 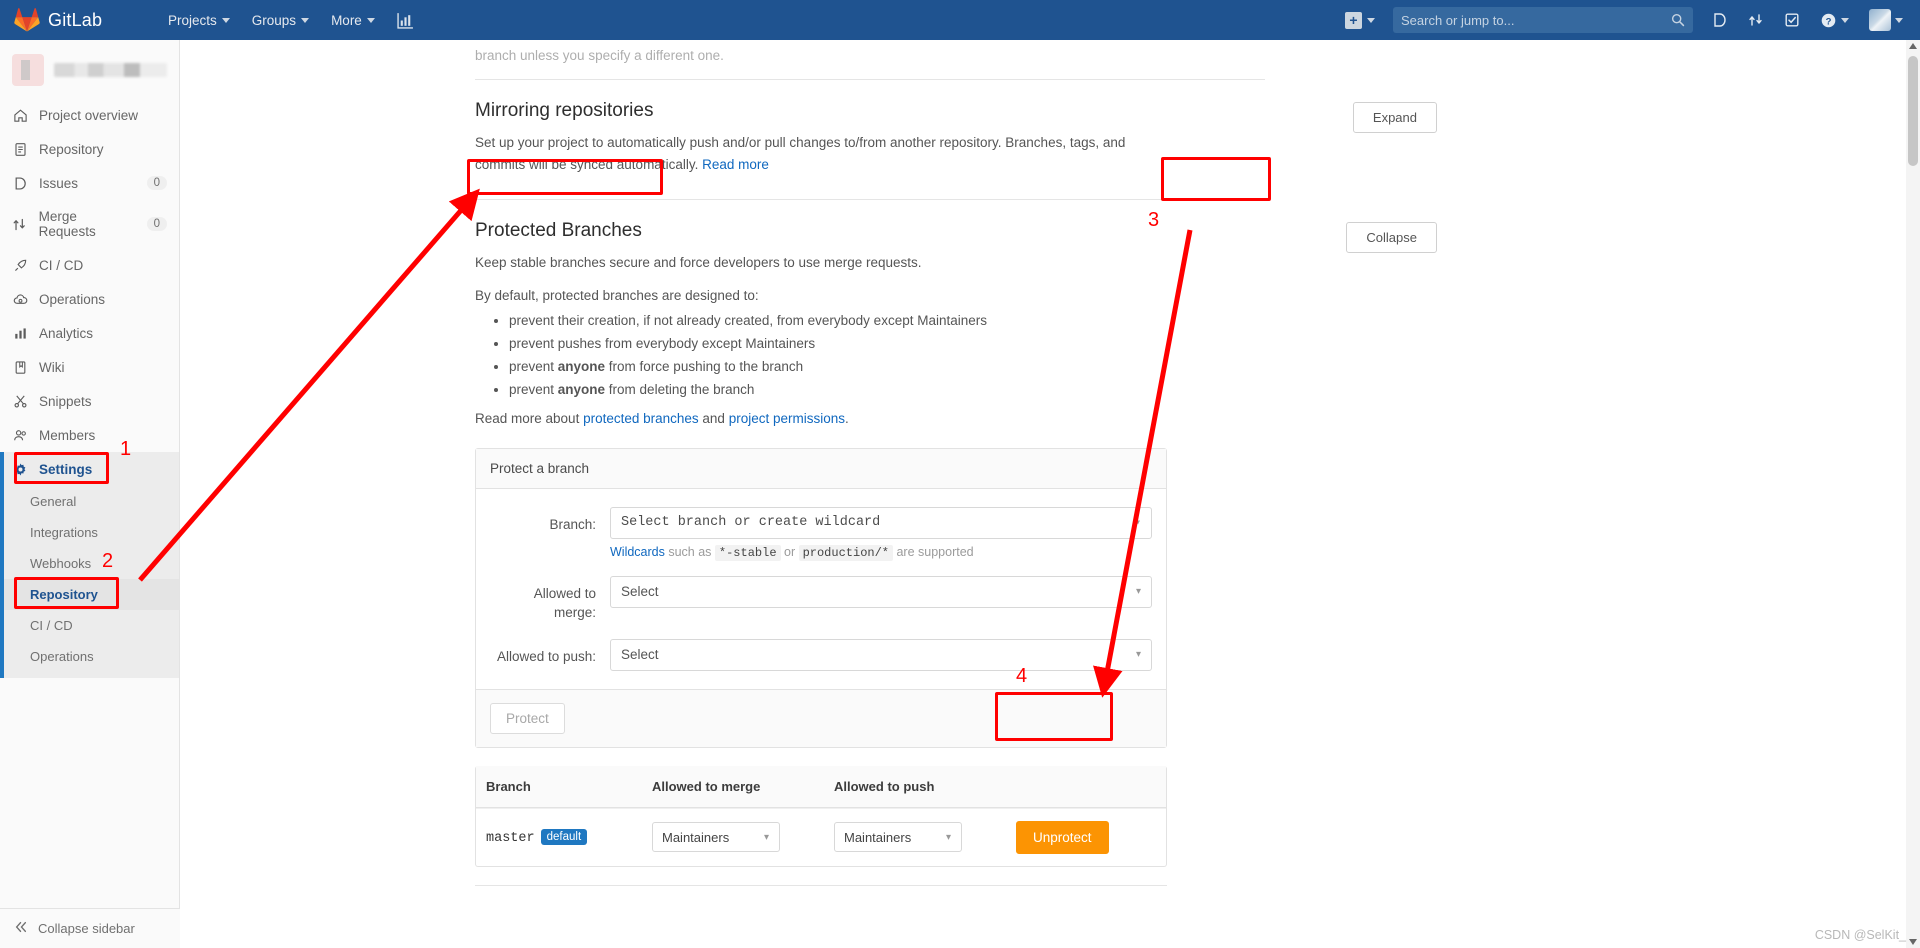 What do you see at coordinates (1860, 935) in the screenshot?
I see `watermark: CSDN @SelKit_` at bounding box center [1860, 935].